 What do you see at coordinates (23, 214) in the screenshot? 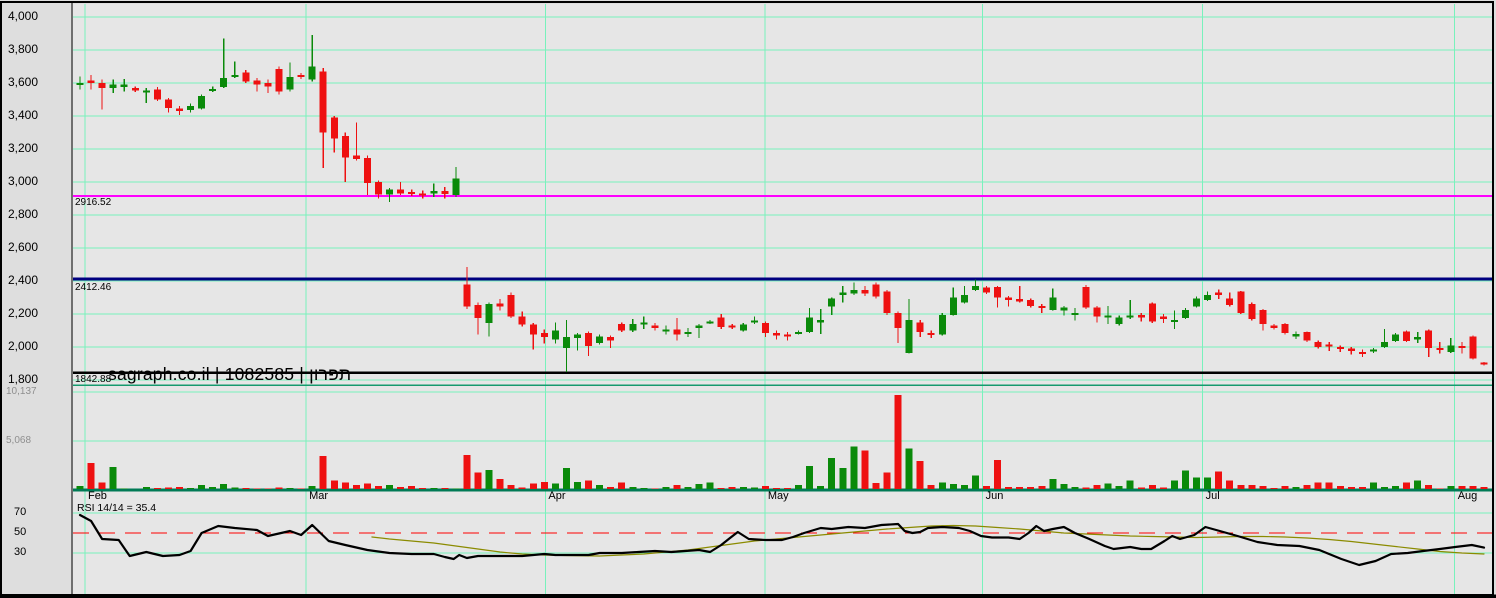
I see `price-axis-label-6: 2,800` at bounding box center [23, 214].